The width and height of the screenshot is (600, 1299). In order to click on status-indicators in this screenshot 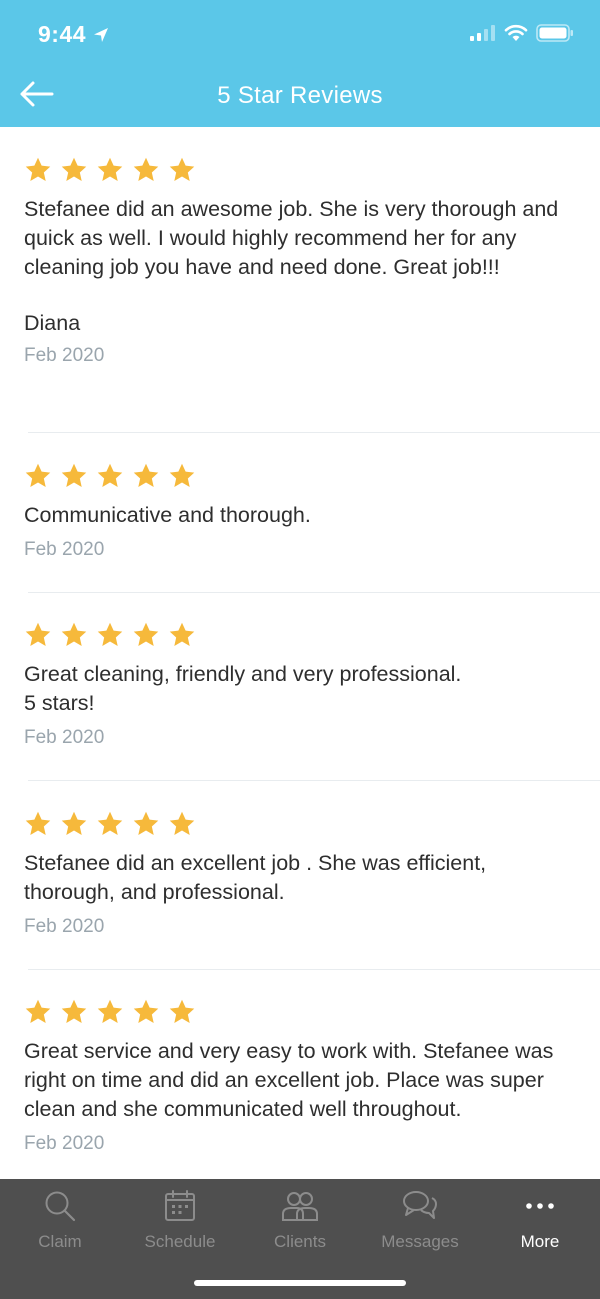, I will do `click(522, 33)`.